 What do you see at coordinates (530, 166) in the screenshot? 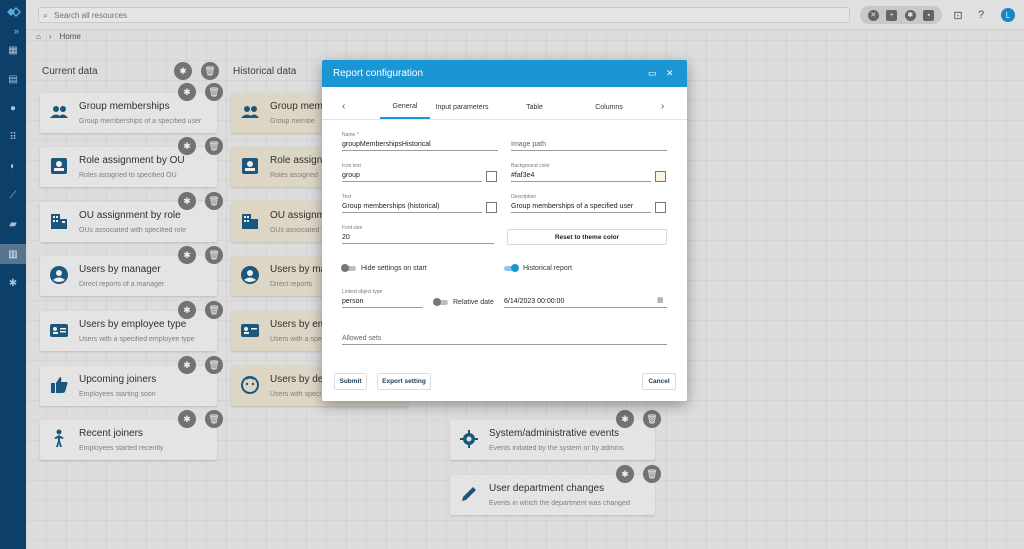
I see `background-color-label: Background color` at bounding box center [530, 166].